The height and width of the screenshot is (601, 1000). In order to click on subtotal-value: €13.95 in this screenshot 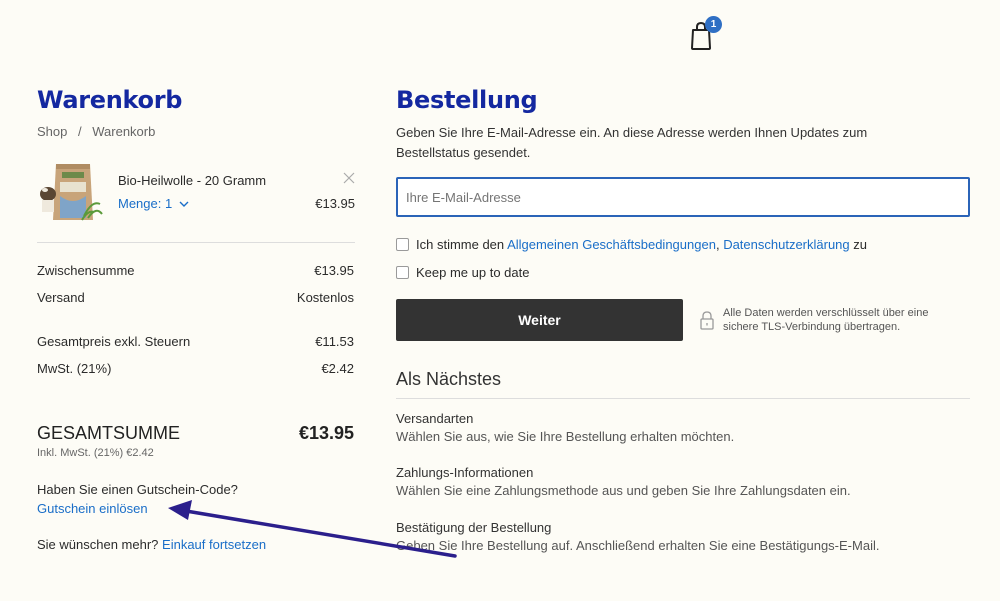, I will do `click(334, 270)`.